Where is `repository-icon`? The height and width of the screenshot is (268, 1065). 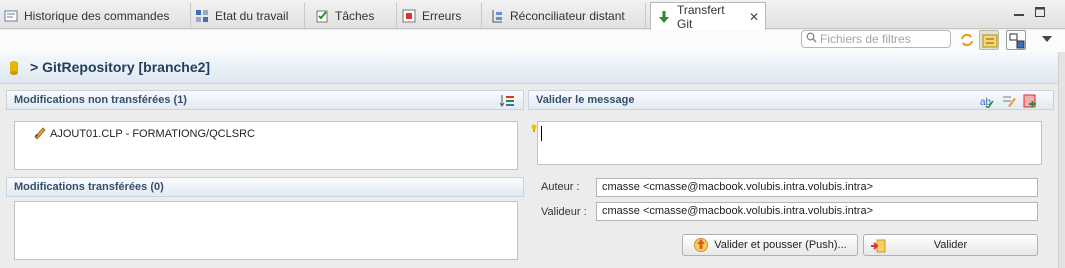
repository-icon is located at coordinates (14, 69).